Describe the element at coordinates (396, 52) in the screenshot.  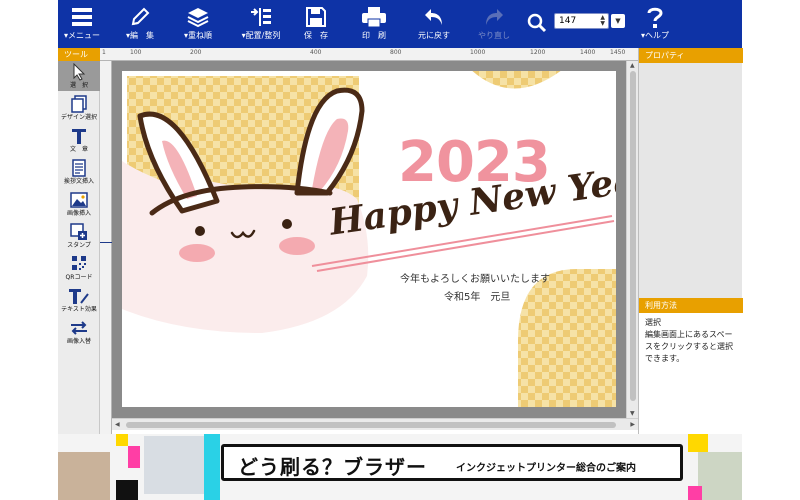
I see `ruler-mark: 800` at that location.